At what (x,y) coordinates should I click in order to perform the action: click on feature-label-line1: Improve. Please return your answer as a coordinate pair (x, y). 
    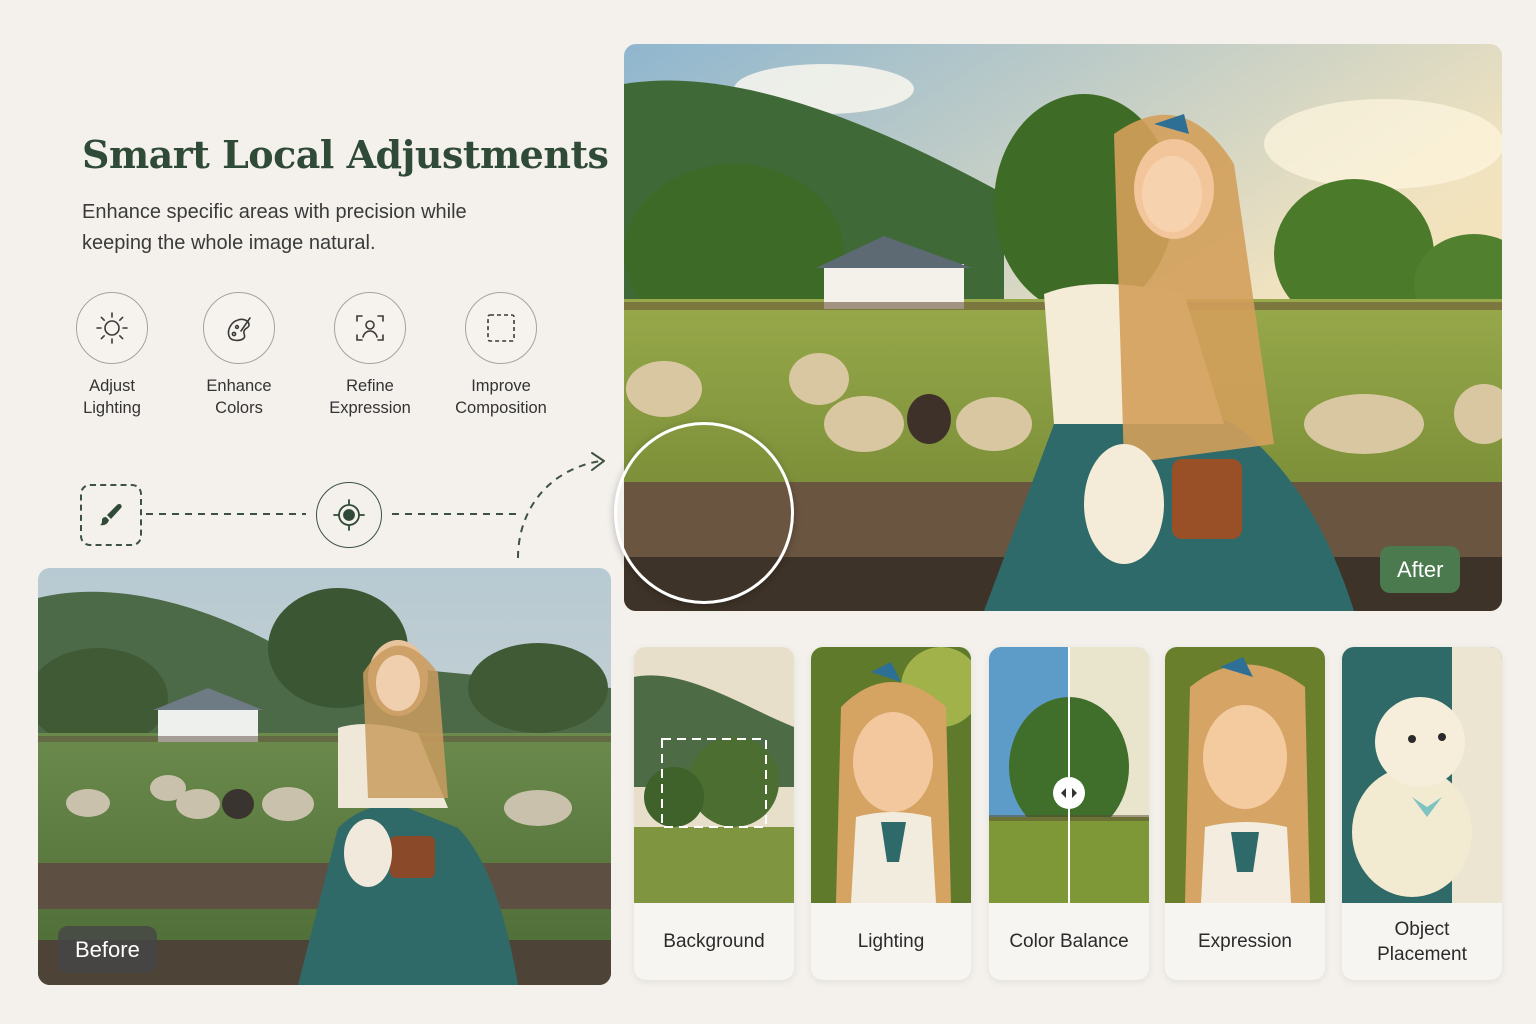
    Looking at the image, I should click on (501, 386).